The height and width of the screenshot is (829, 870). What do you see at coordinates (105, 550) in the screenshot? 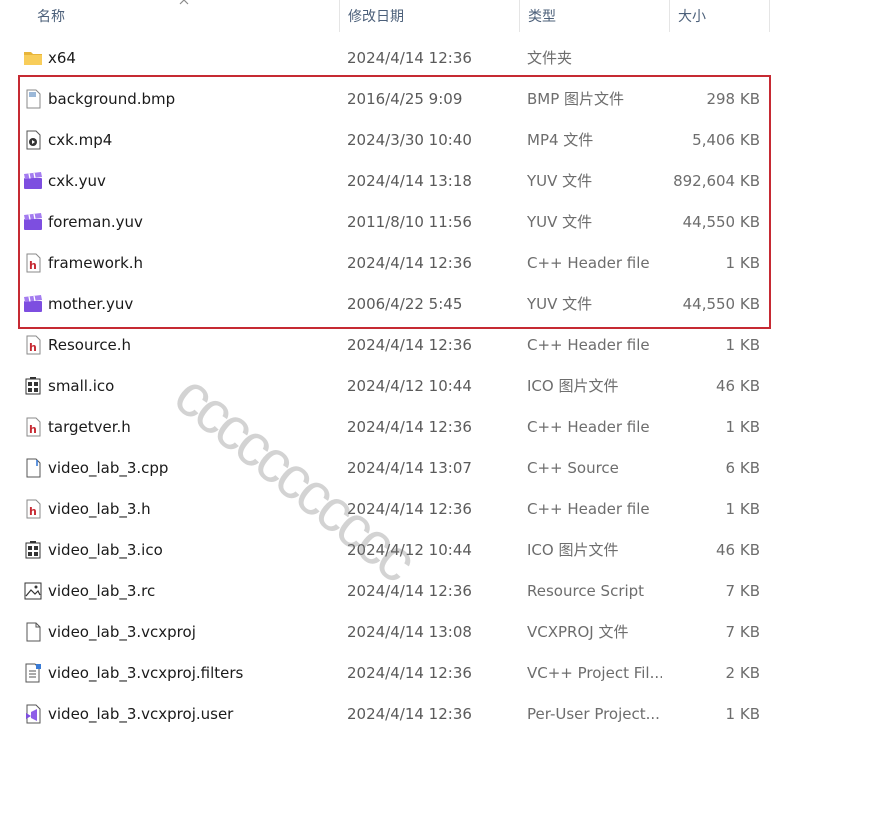
I see `file-name: video_lab_3.ico` at bounding box center [105, 550].